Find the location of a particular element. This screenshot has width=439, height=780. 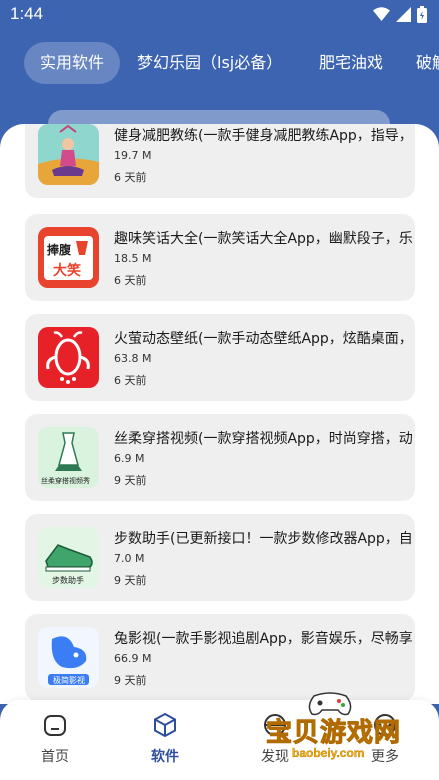

cube-icon is located at coordinates (165, 725).